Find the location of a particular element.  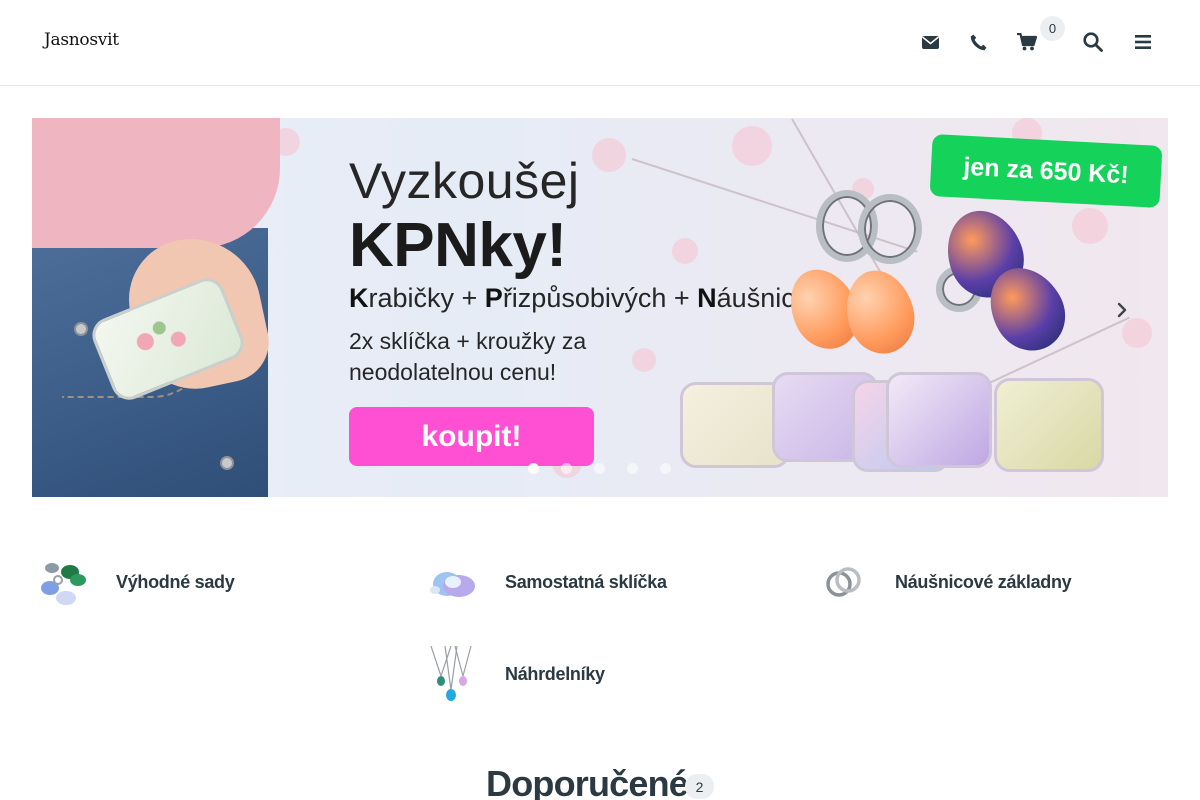

category-nausnicove-zakladny: Náušnicové základny is located at coordinates (943, 582).